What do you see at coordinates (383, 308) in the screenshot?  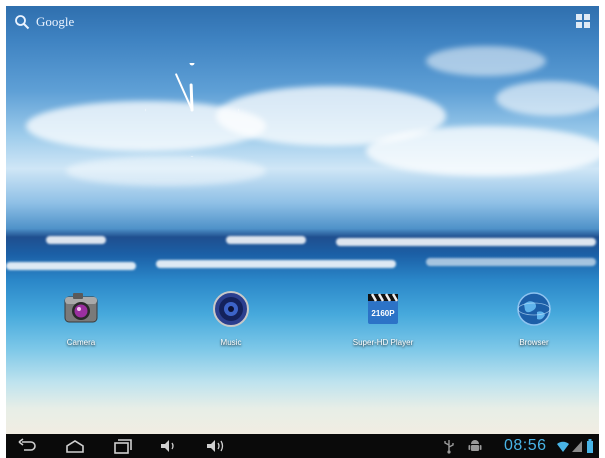 I see `clapperboard-2160p-icon: 2160P` at bounding box center [383, 308].